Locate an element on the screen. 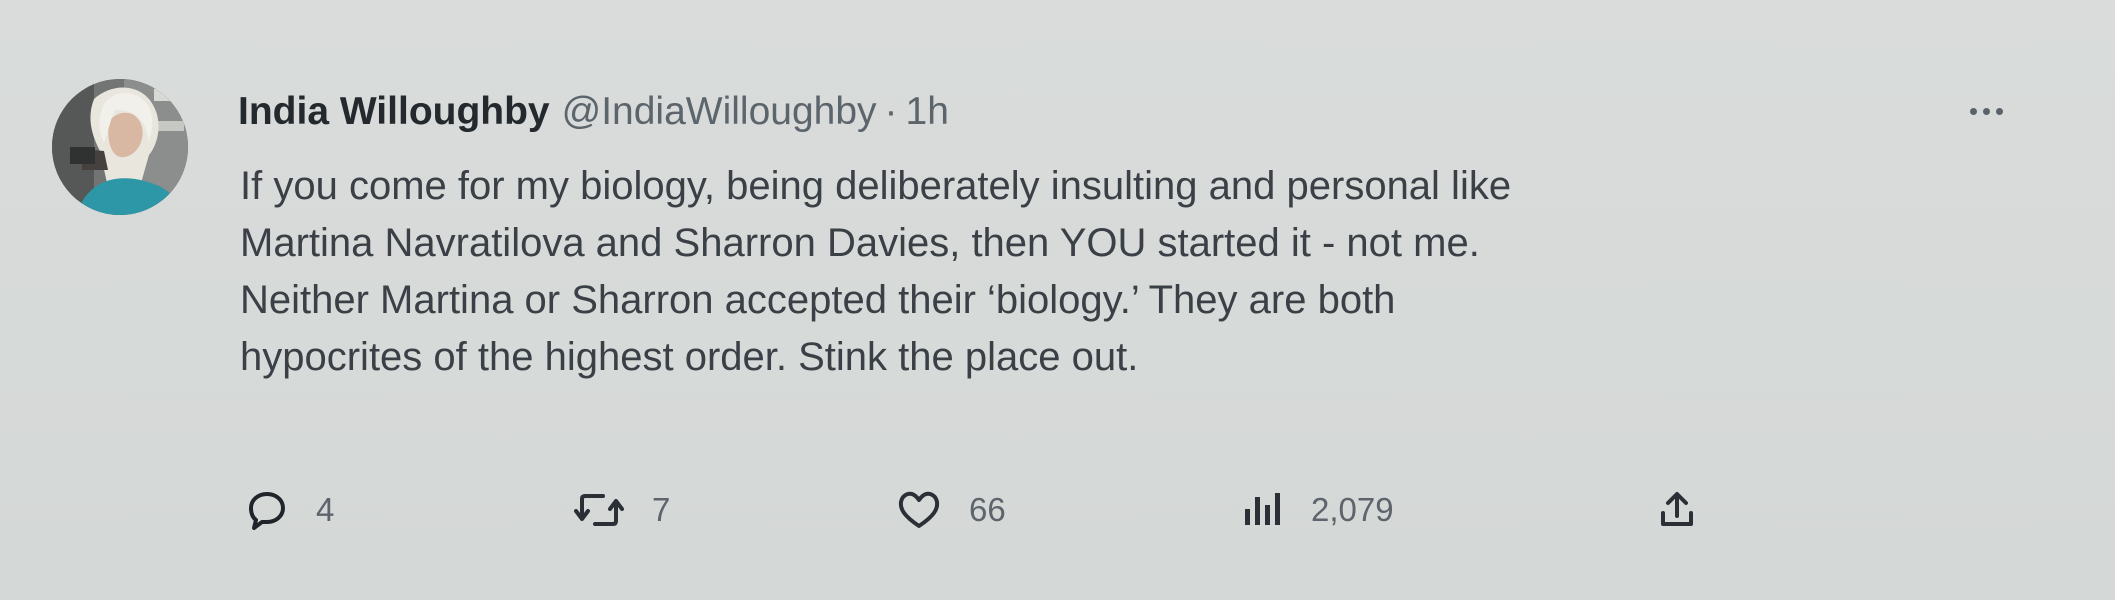 This screenshot has height=600, width=2115. tweet-actions: 4 7 66 2,079 is located at coordinates (986, 510).